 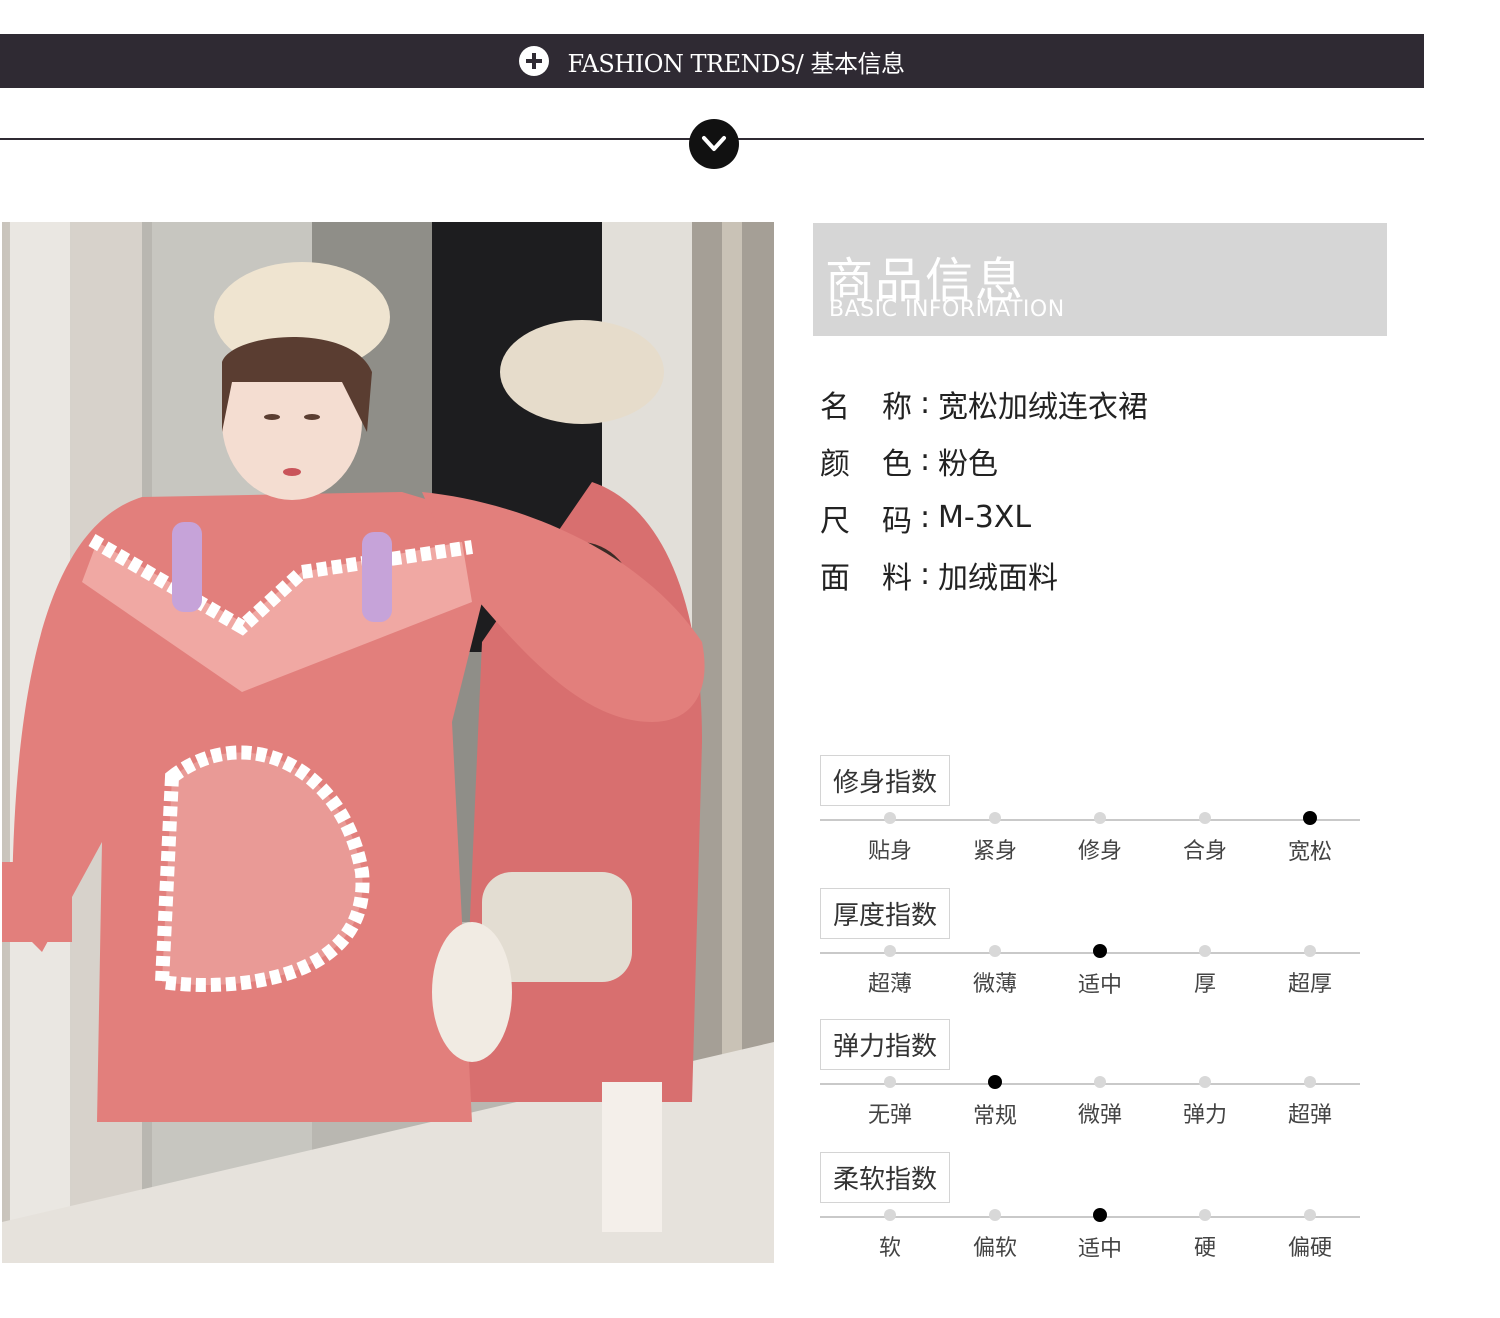 What do you see at coordinates (885, 780) in the screenshot?
I see `index-label: 修身指数` at bounding box center [885, 780].